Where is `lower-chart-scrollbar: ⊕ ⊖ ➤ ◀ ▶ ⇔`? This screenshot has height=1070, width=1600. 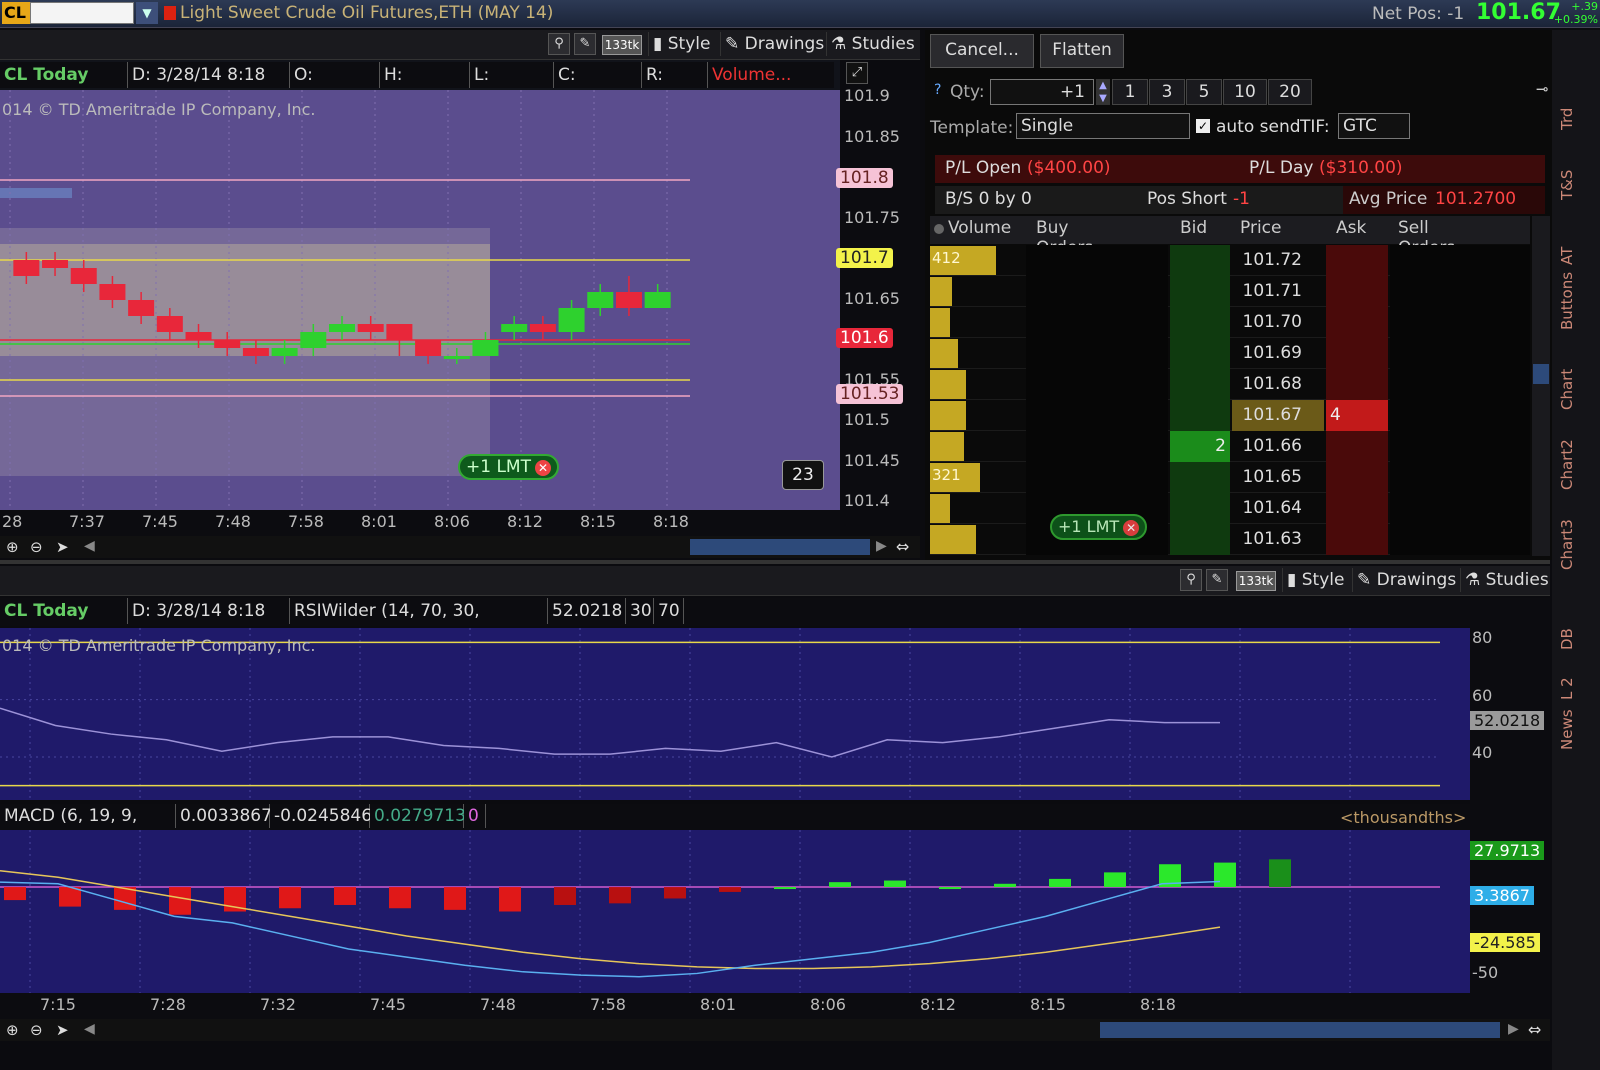 lower-chart-scrollbar: ⊕ ⊖ ➤ ◀ ▶ ⇔ is located at coordinates (775, 1030).